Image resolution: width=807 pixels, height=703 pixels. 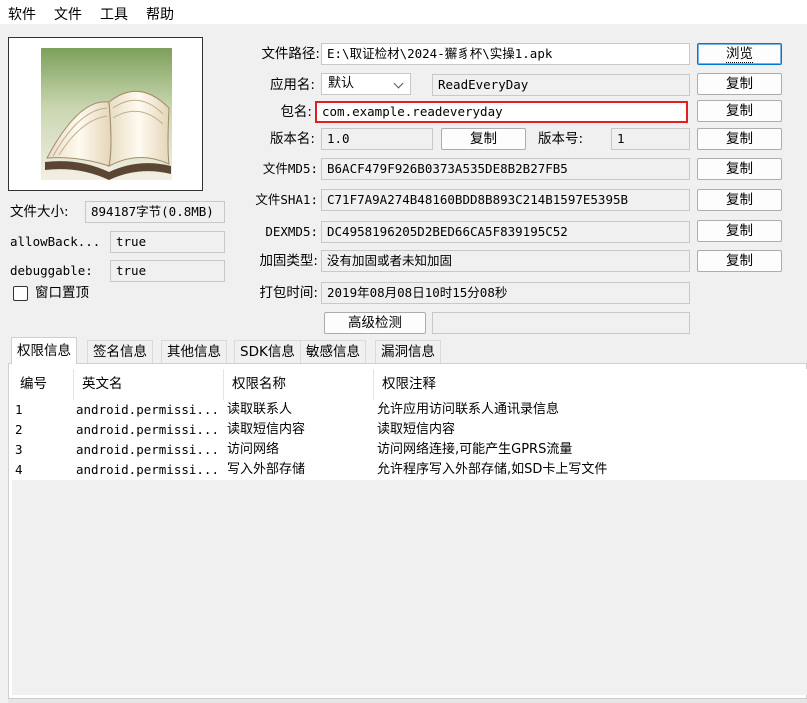 I want to click on advanced-detect-progress, so click(x=561, y=323).